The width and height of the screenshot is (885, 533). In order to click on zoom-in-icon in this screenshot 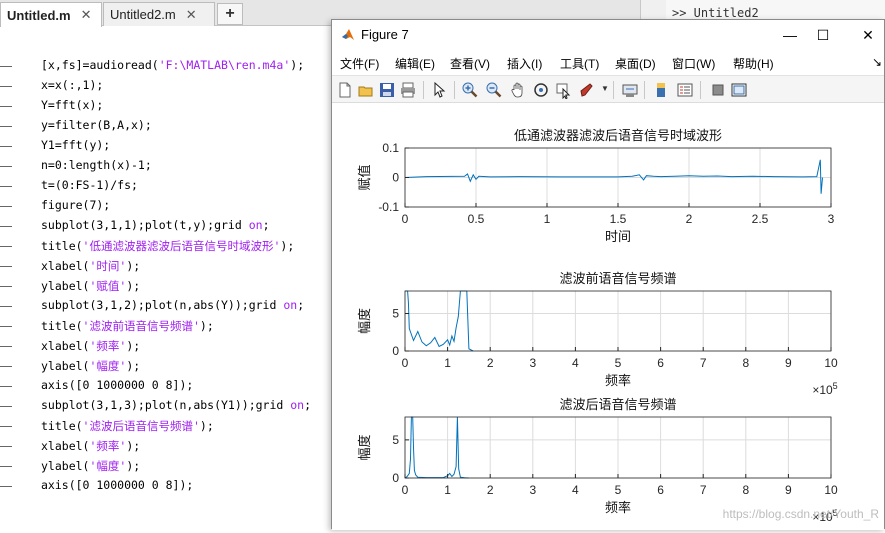, I will do `click(470, 90)`.